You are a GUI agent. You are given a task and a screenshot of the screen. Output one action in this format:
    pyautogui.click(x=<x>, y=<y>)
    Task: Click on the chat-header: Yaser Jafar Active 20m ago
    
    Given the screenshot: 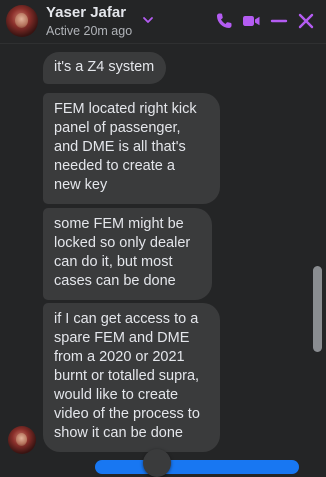 What is the action you would take?
    pyautogui.click(x=163, y=22)
    